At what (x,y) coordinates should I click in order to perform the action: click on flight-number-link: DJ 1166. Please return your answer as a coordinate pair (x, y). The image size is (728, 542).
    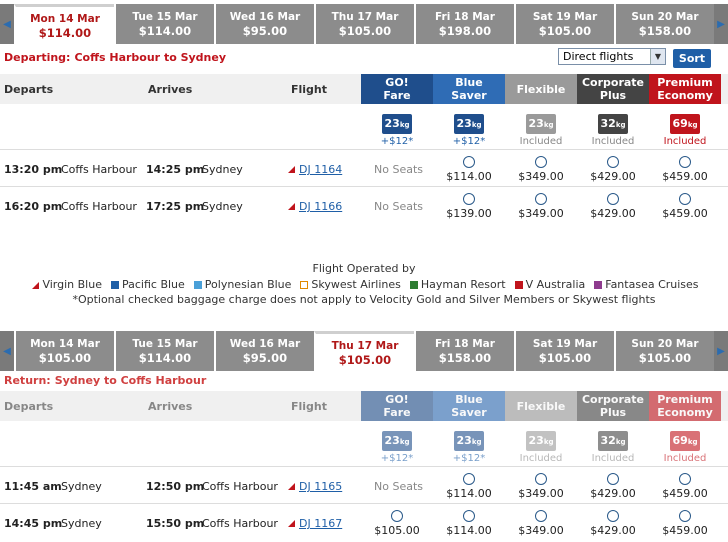
    Looking at the image, I should click on (315, 206).